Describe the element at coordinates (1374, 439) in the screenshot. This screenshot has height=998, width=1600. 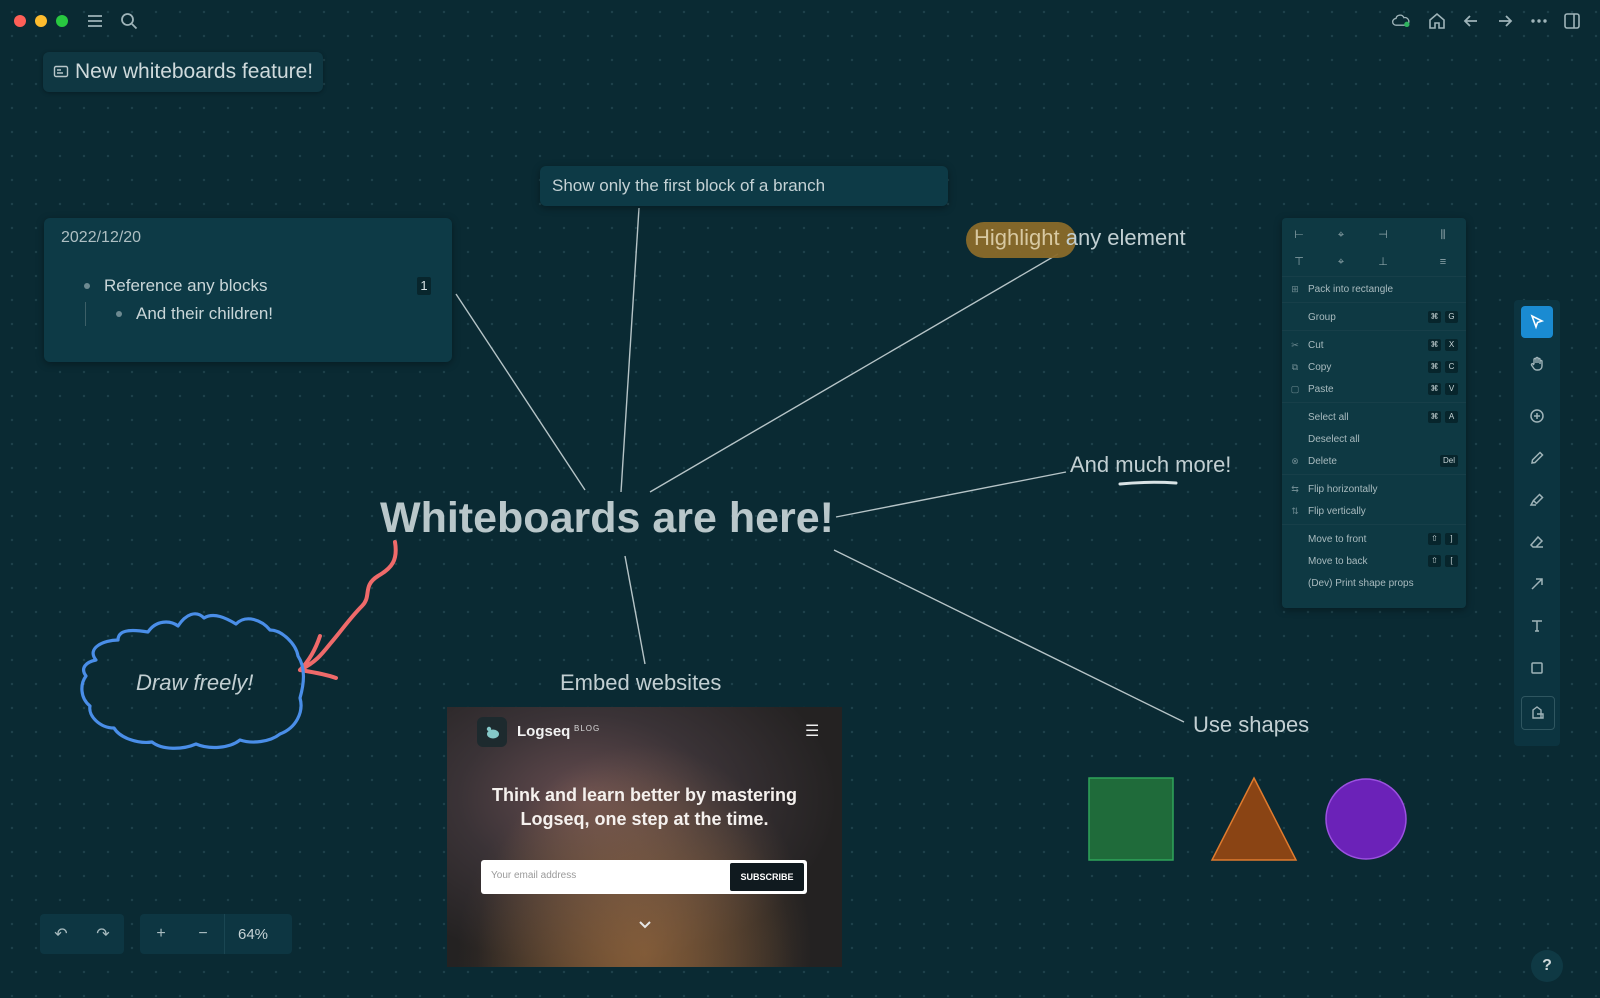
I see `menu-item-deselect-all: Deselect all` at that location.